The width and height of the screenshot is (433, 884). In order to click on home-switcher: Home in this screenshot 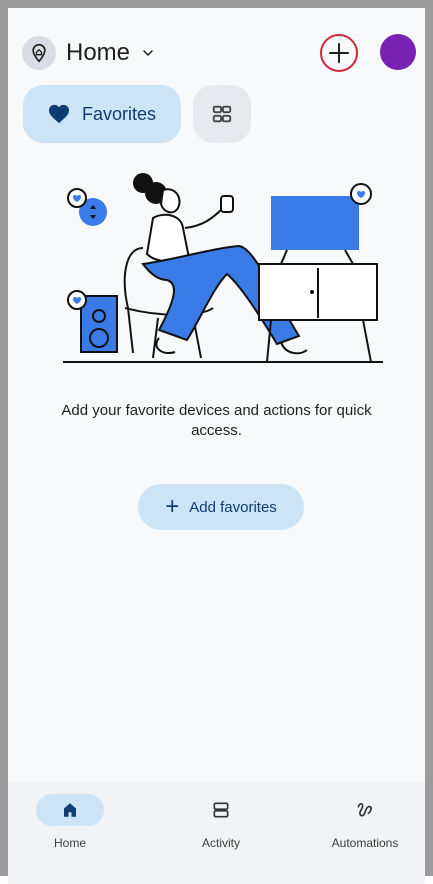, I will do `click(89, 53)`.